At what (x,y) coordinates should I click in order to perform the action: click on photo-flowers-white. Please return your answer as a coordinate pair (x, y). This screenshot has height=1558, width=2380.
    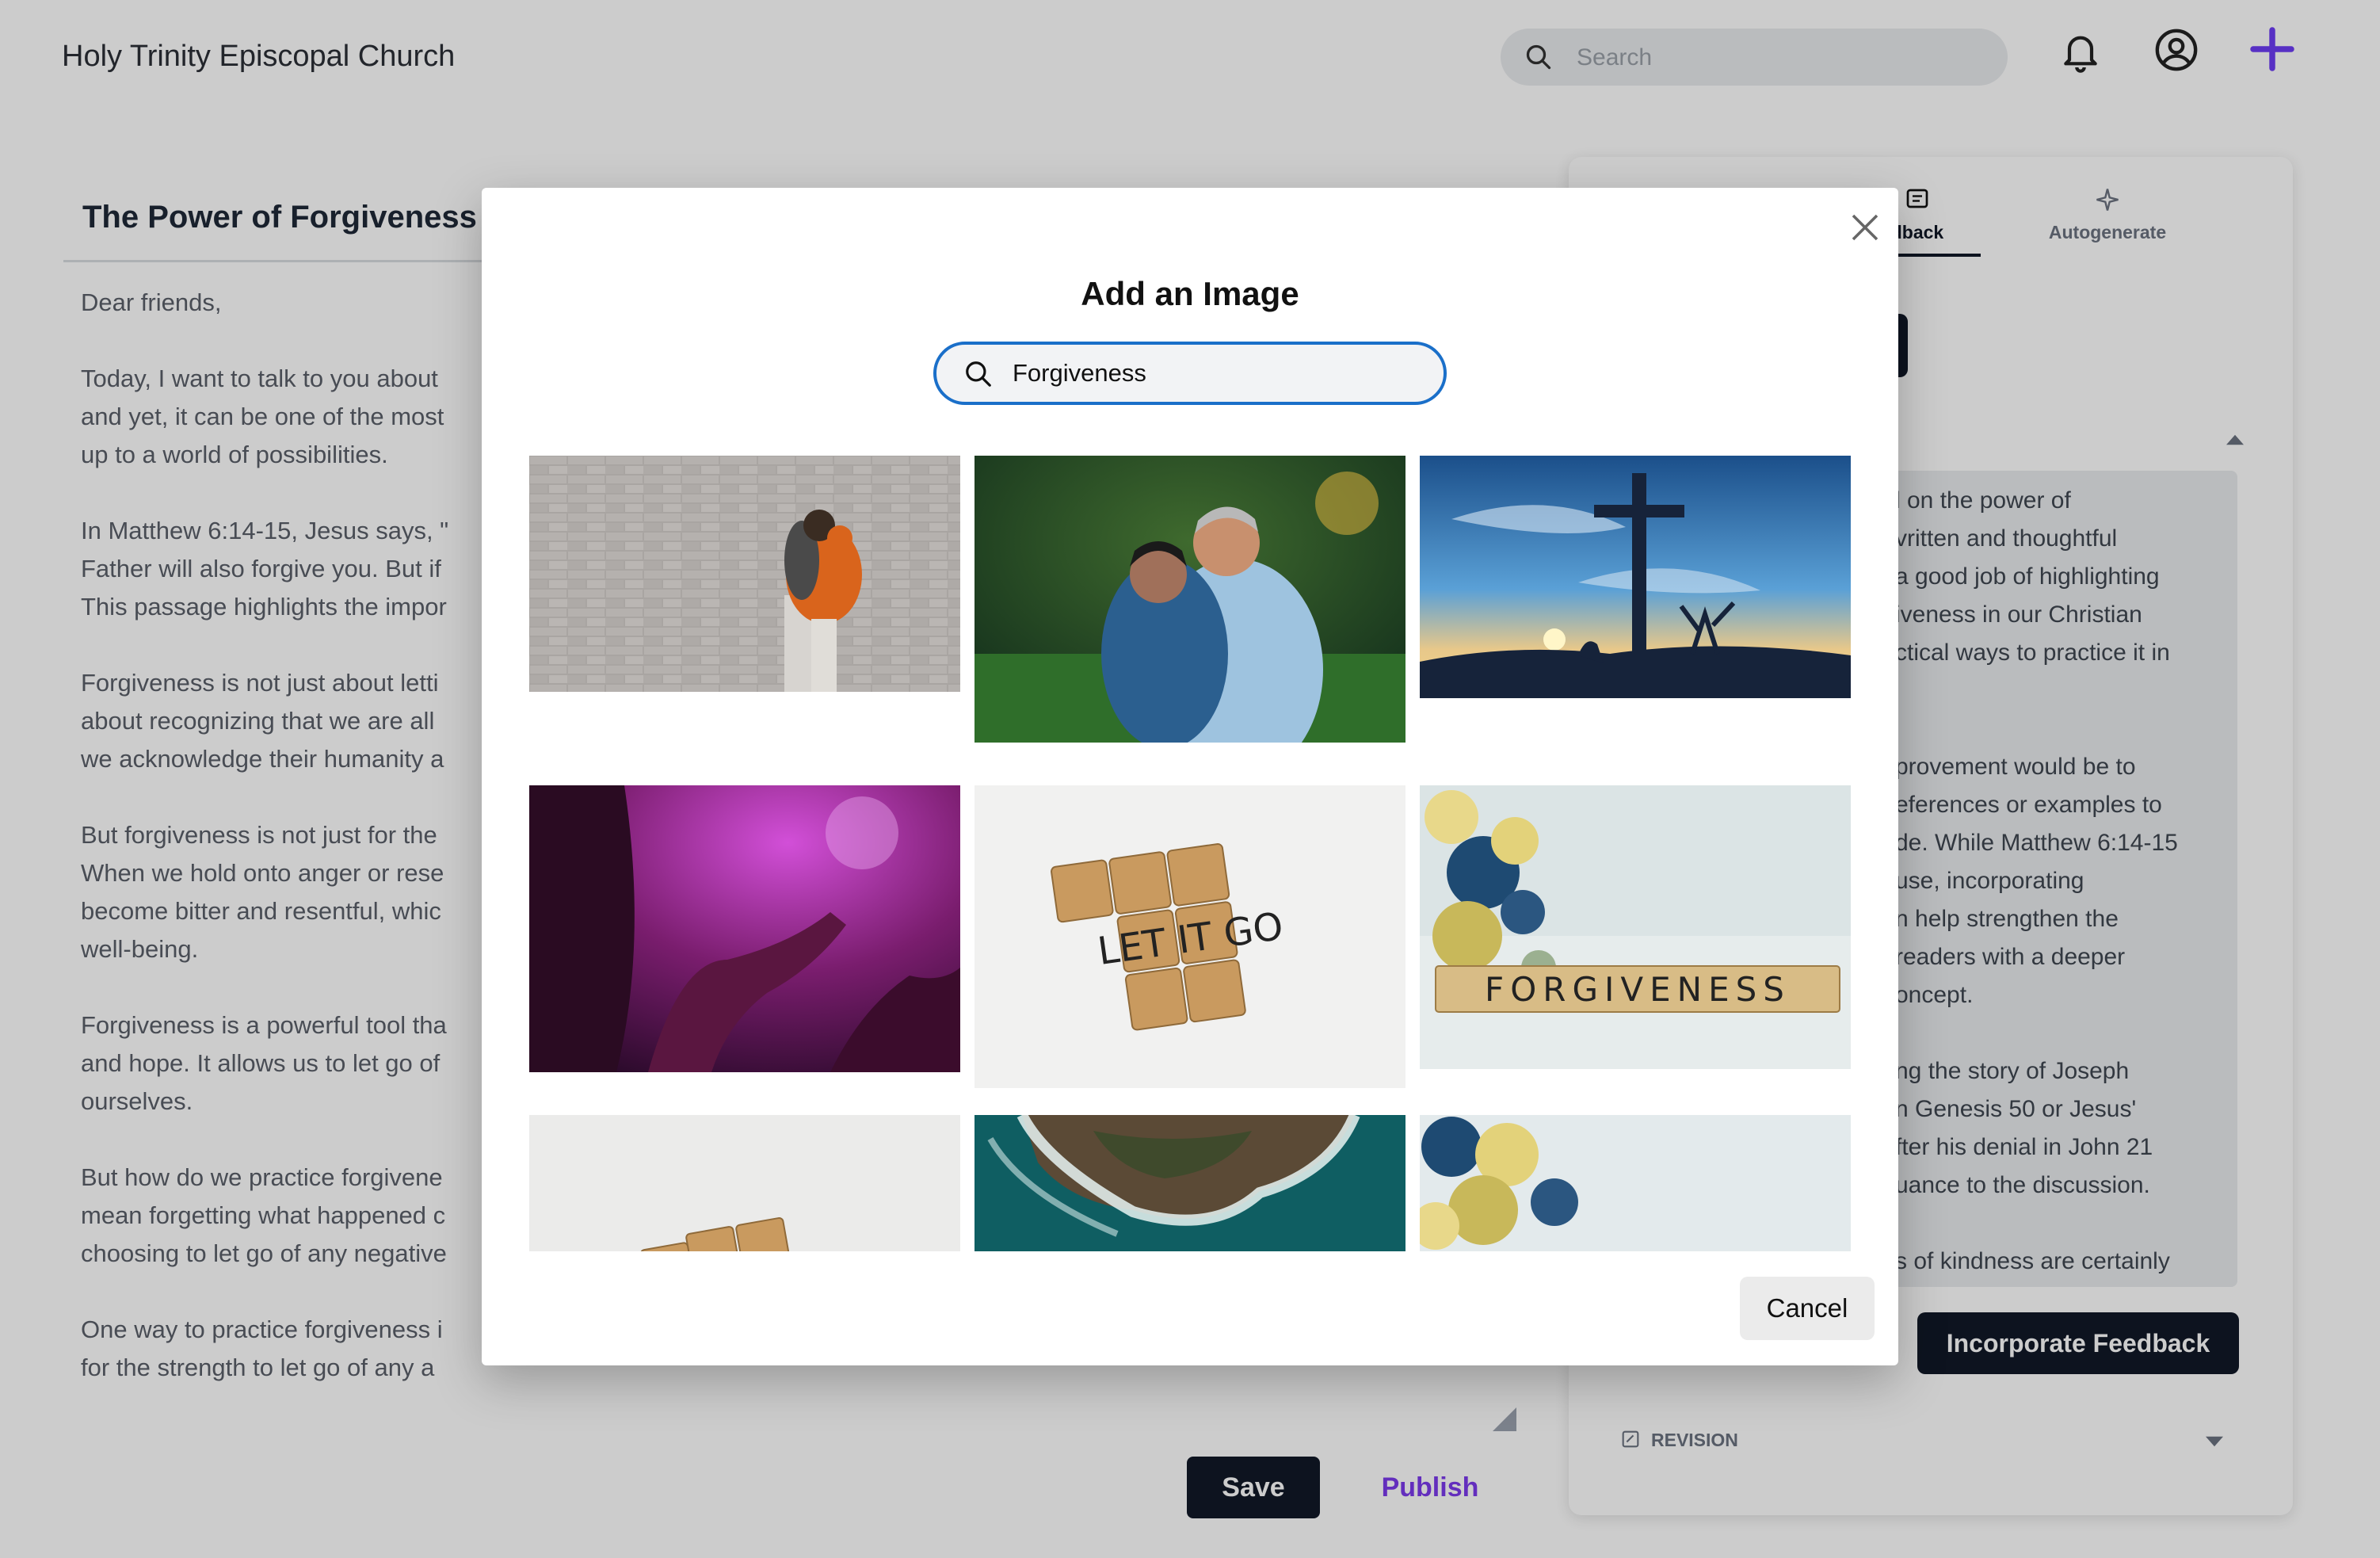
    Looking at the image, I should click on (1635, 1183).